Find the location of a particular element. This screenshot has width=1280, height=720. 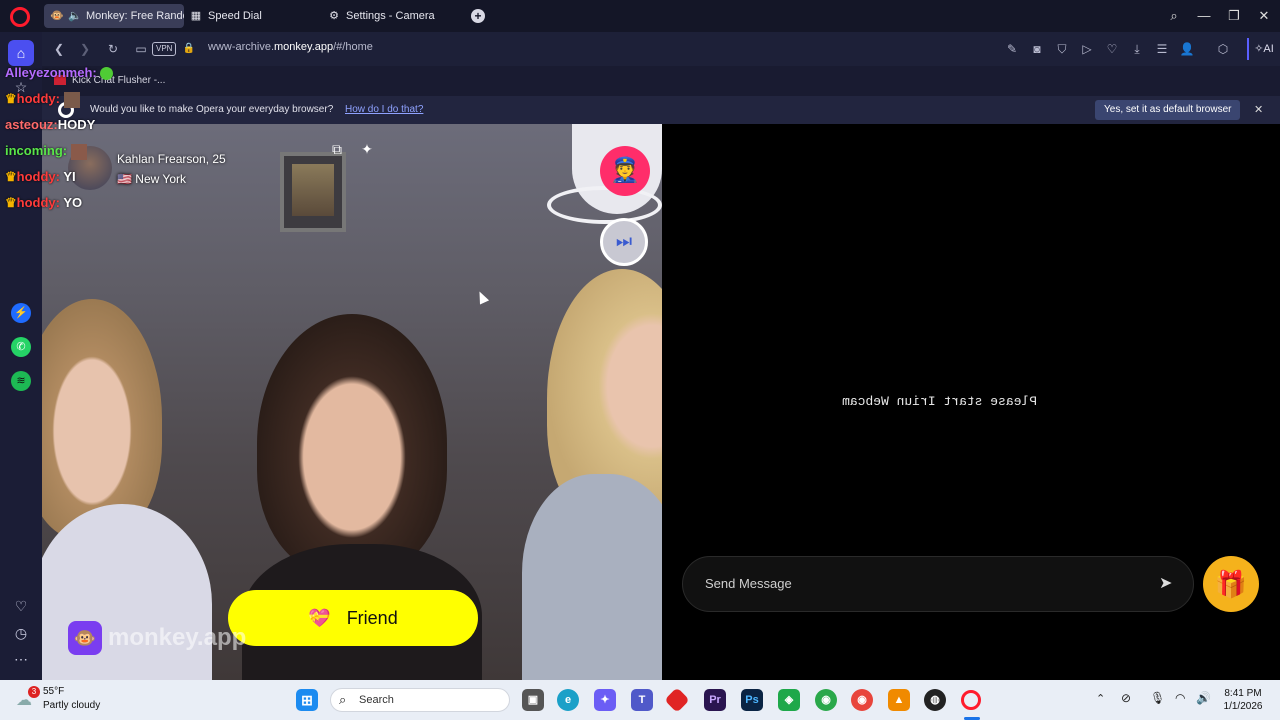

url-field: www-archive.monkey.app/#/home is located at coordinates (290, 47).